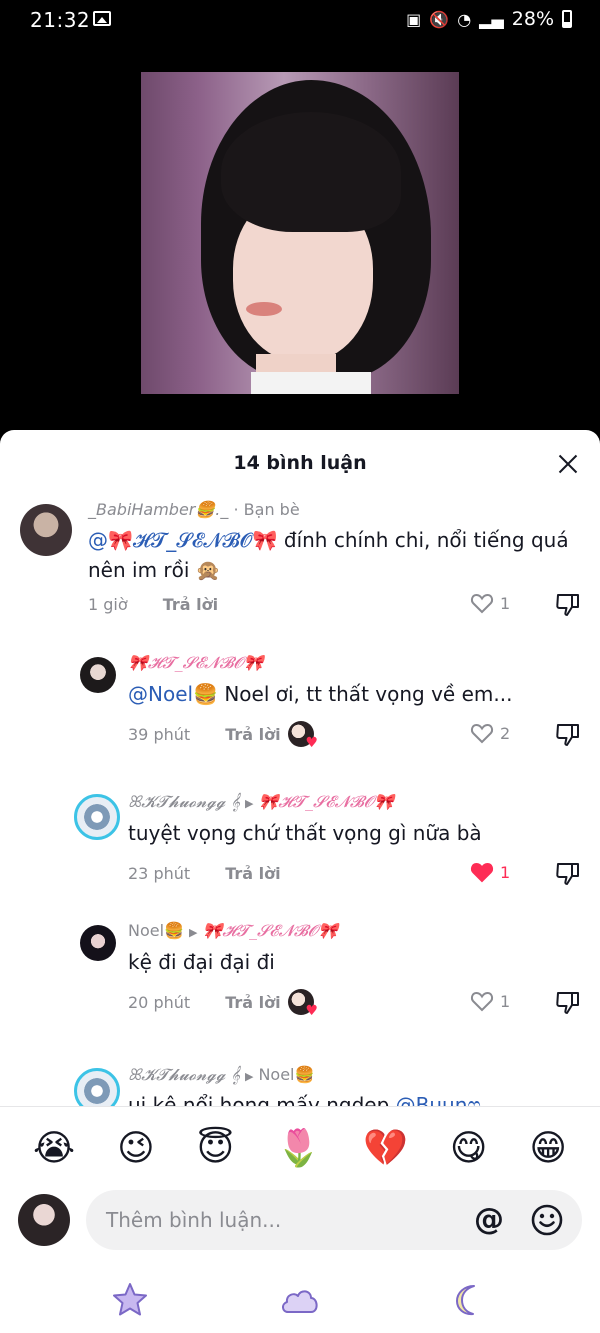  I want to click on comment-time: 20 phút, so click(159, 1002).